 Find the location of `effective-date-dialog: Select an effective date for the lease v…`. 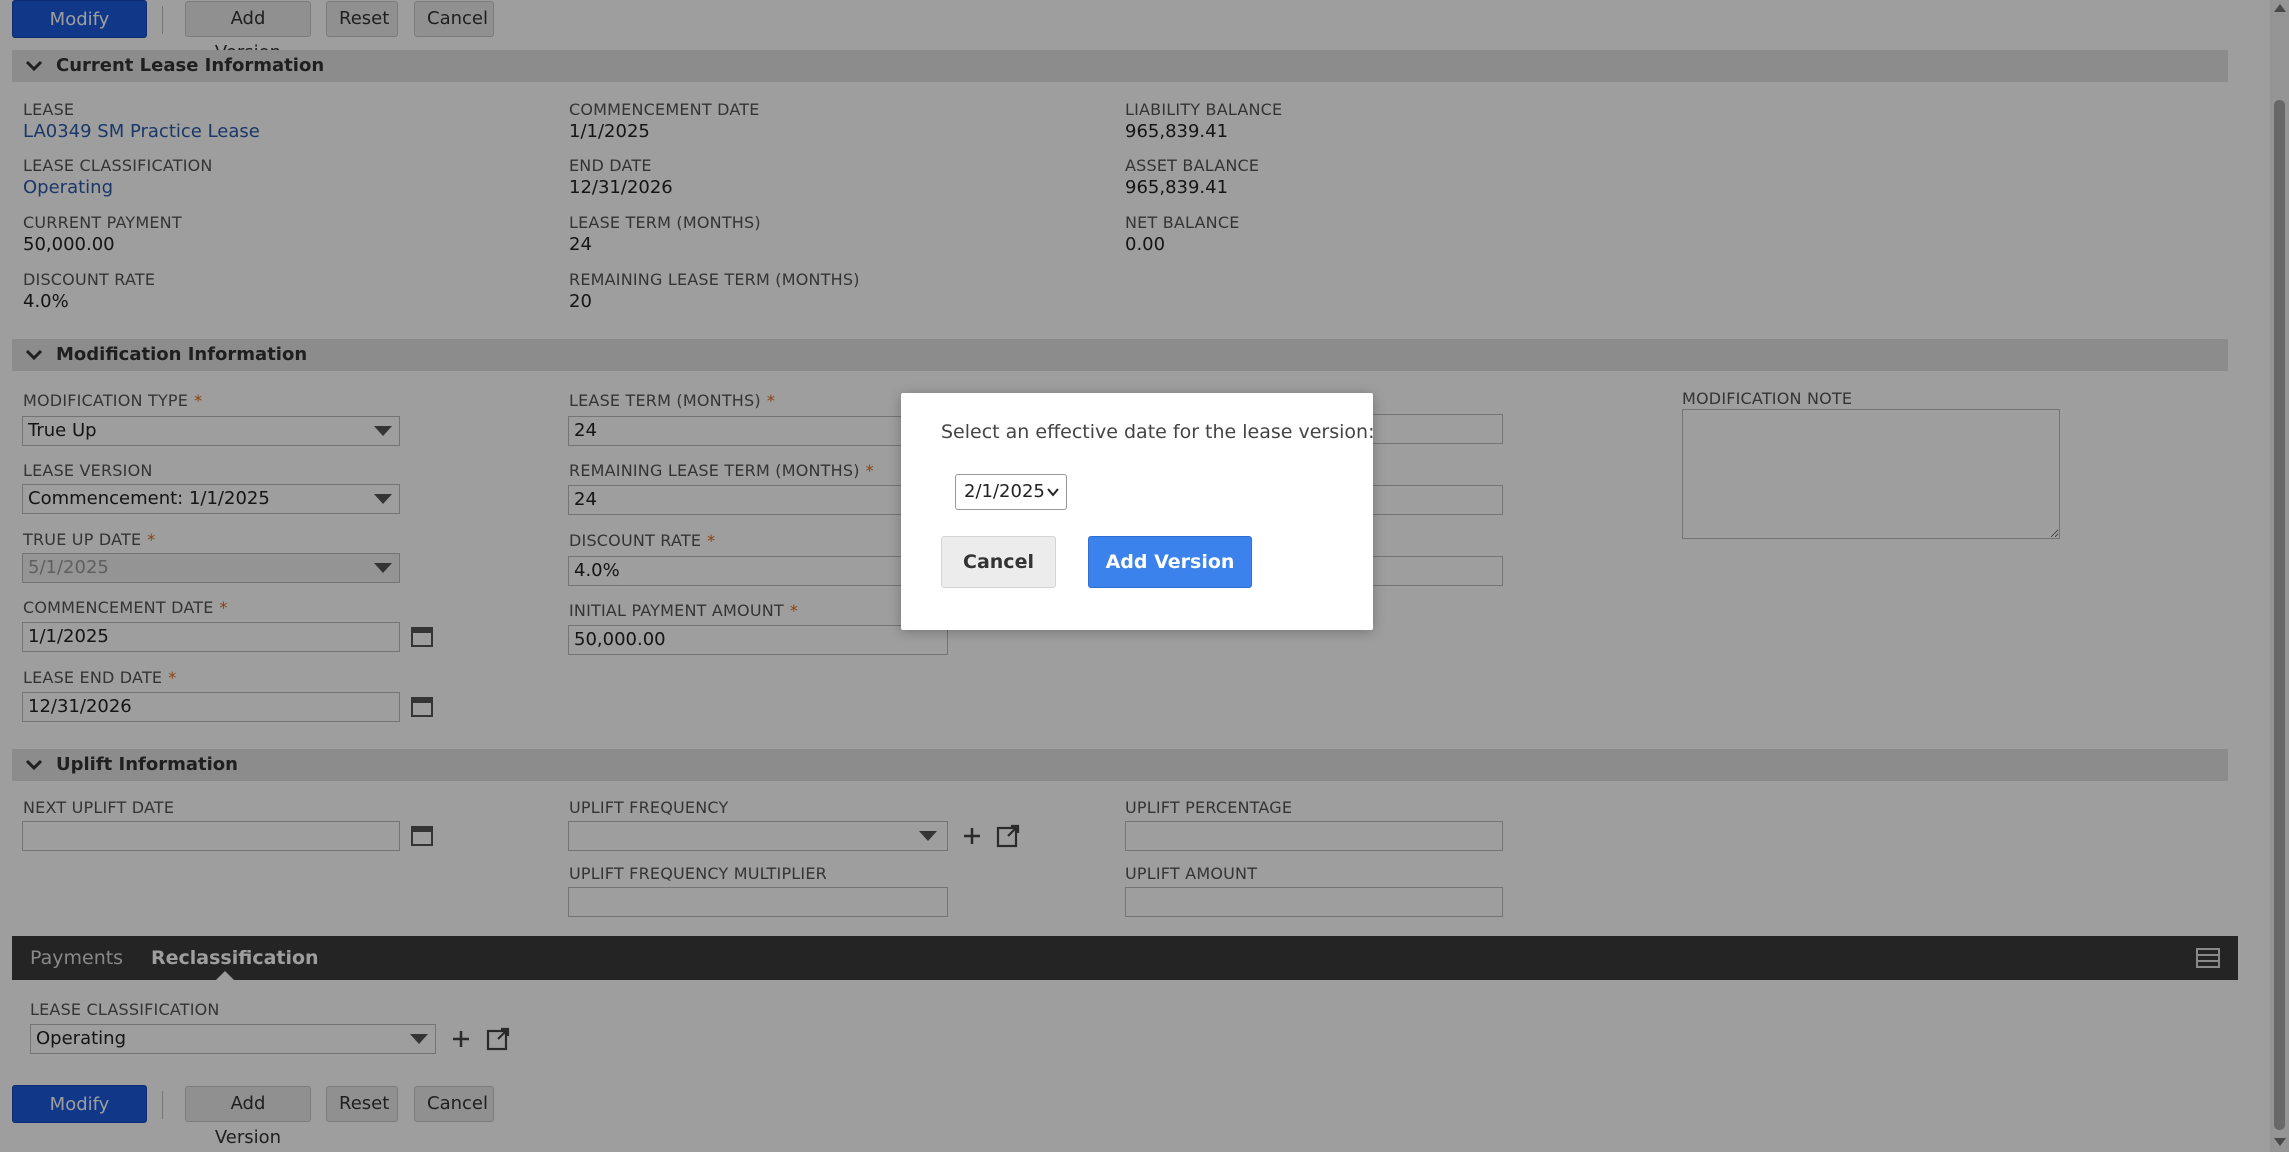

effective-date-dialog: Select an effective date for the lease v… is located at coordinates (1138, 511).